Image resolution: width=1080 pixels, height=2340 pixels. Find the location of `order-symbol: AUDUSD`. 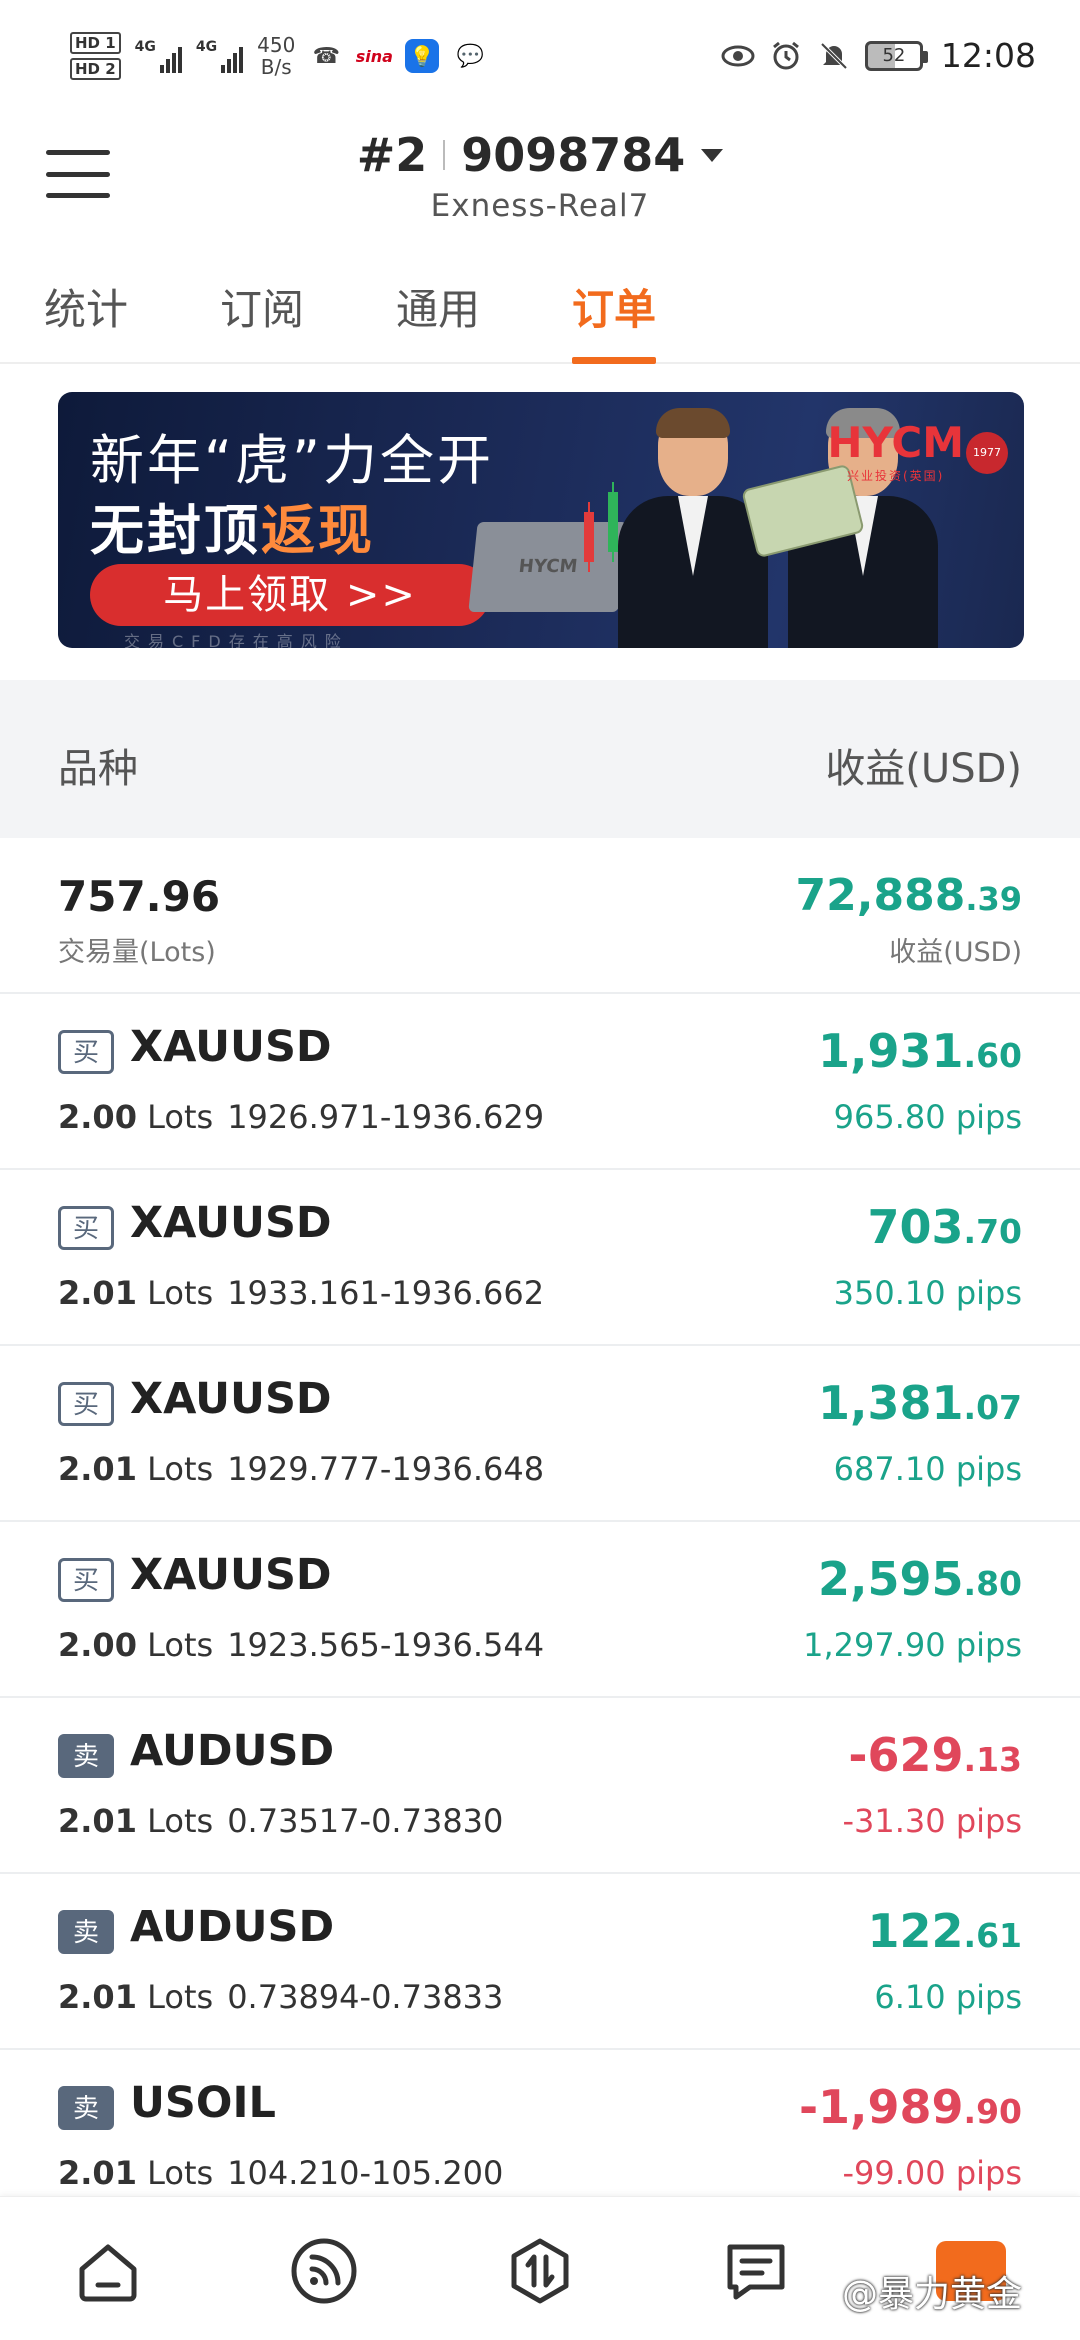

order-symbol: AUDUSD is located at coordinates (232, 1927).